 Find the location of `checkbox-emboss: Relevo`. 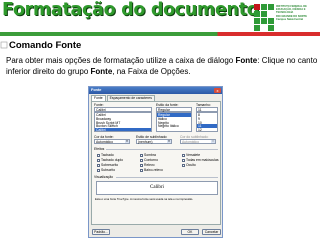

checkbox-emboss: Relevo is located at coordinates (147, 165).